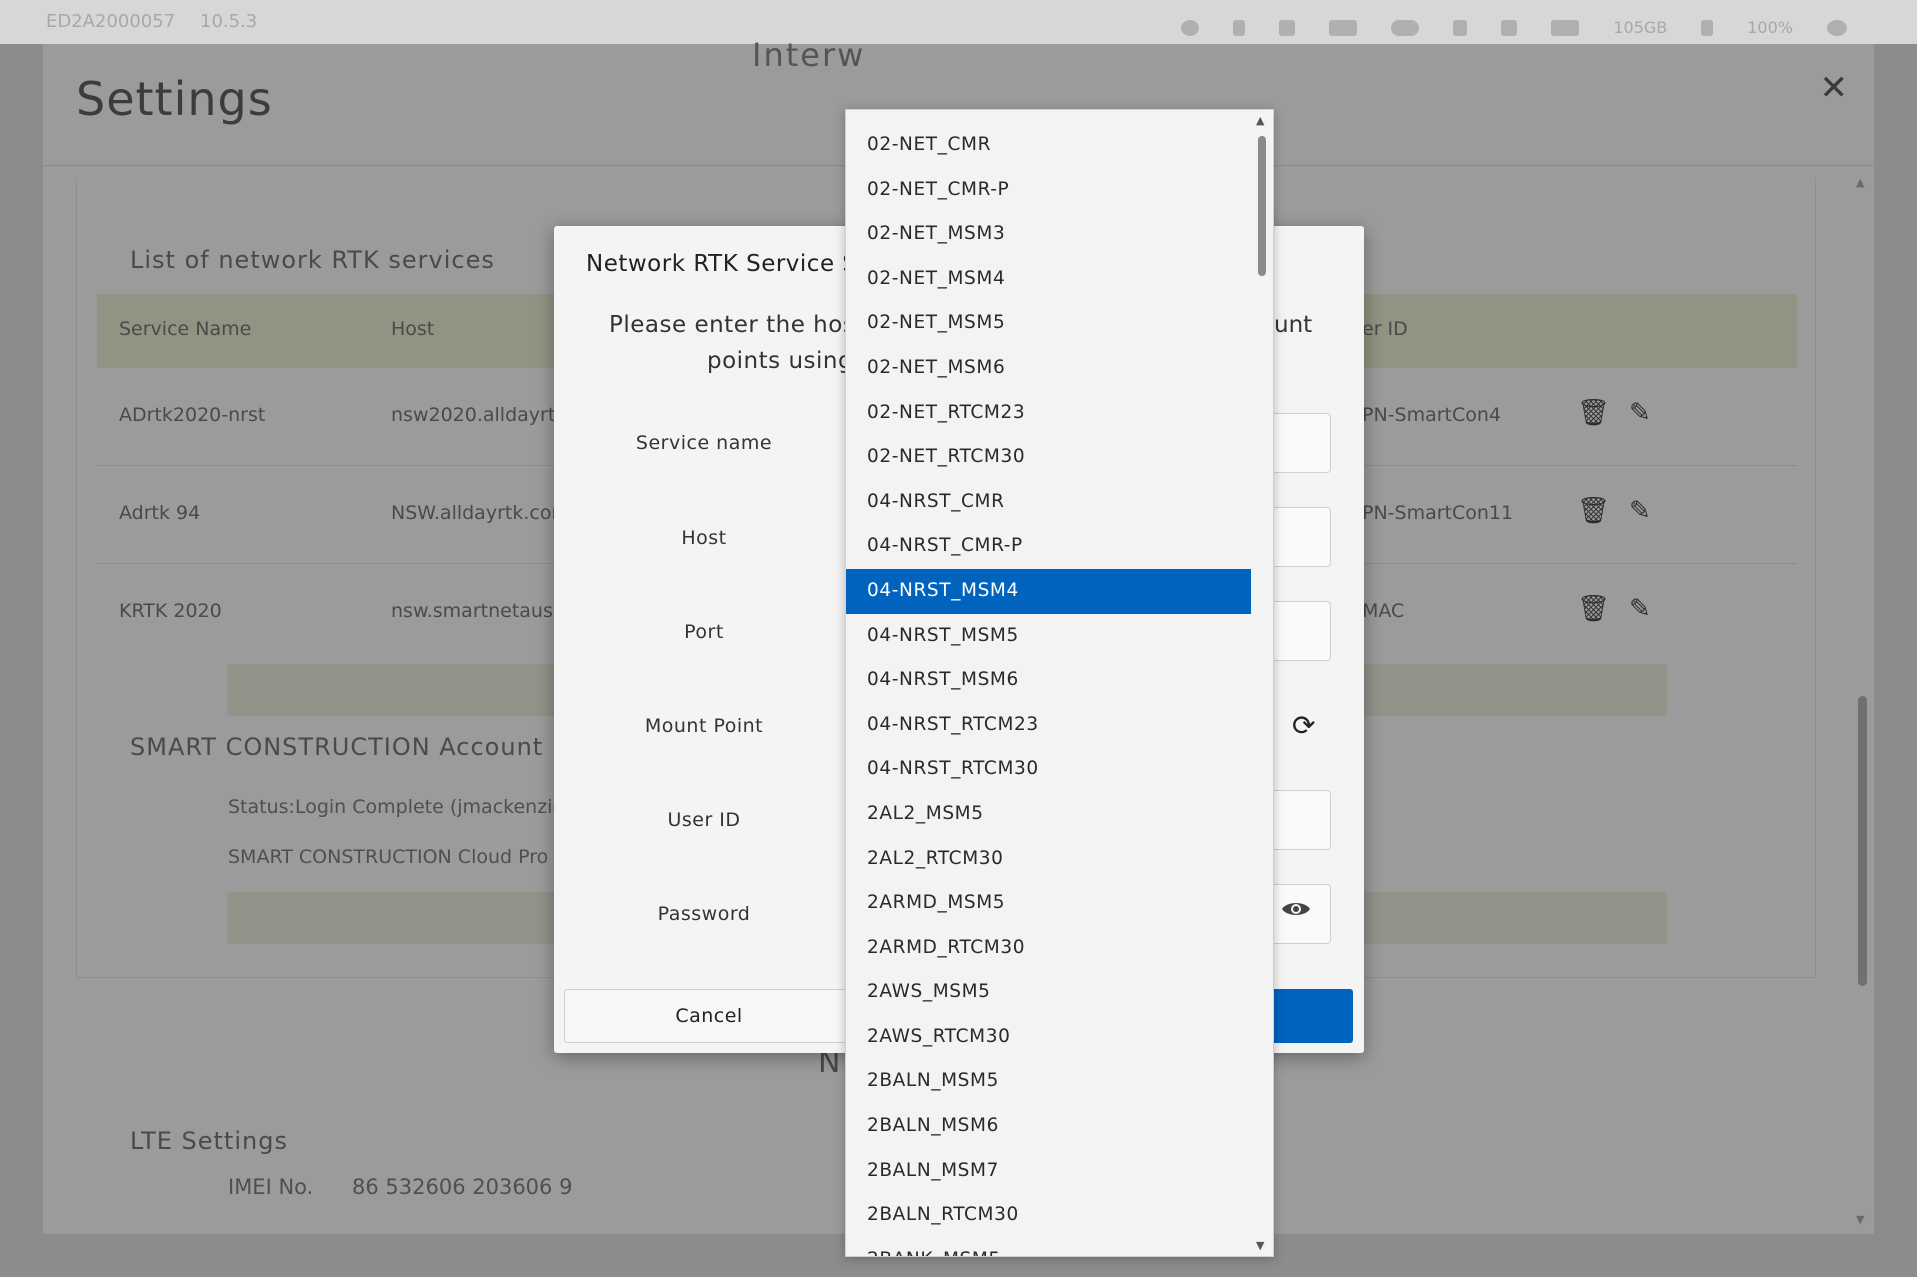  Describe the element at coordinates (1293, 325) in the screenshot. I see `dialog-description-tail: unt` at that location.